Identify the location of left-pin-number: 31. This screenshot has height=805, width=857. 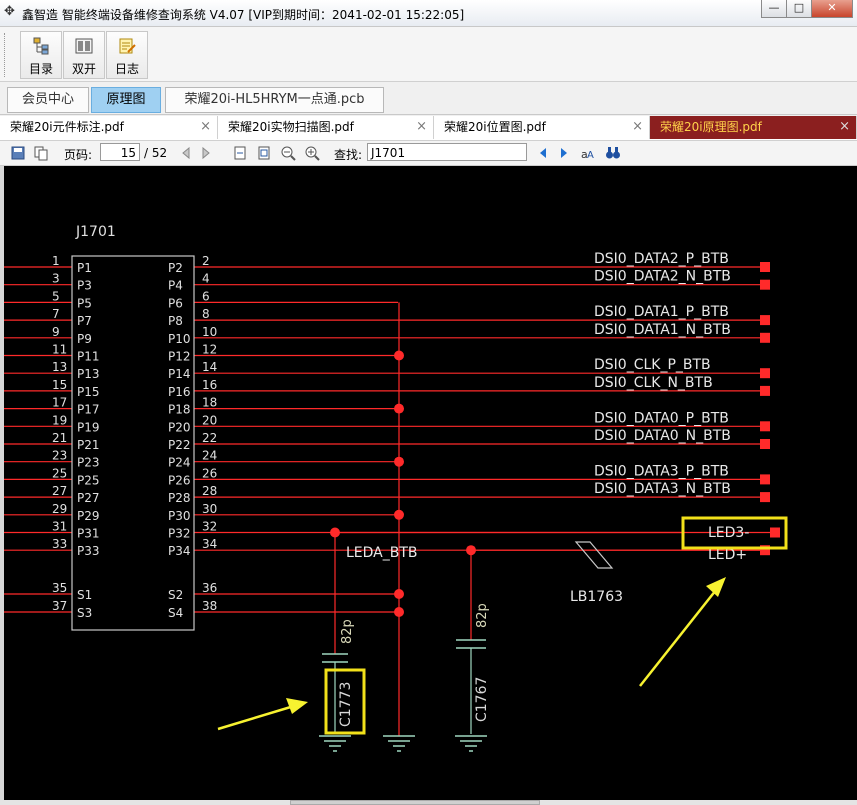
(59, 527).